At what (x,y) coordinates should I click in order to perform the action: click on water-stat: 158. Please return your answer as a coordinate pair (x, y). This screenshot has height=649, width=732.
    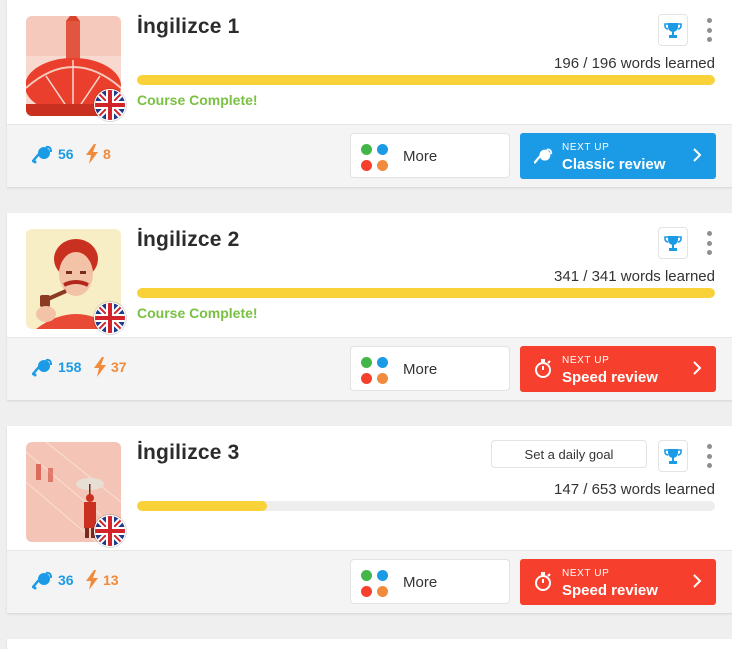
    Looking at the image, I should click on (56, 367).